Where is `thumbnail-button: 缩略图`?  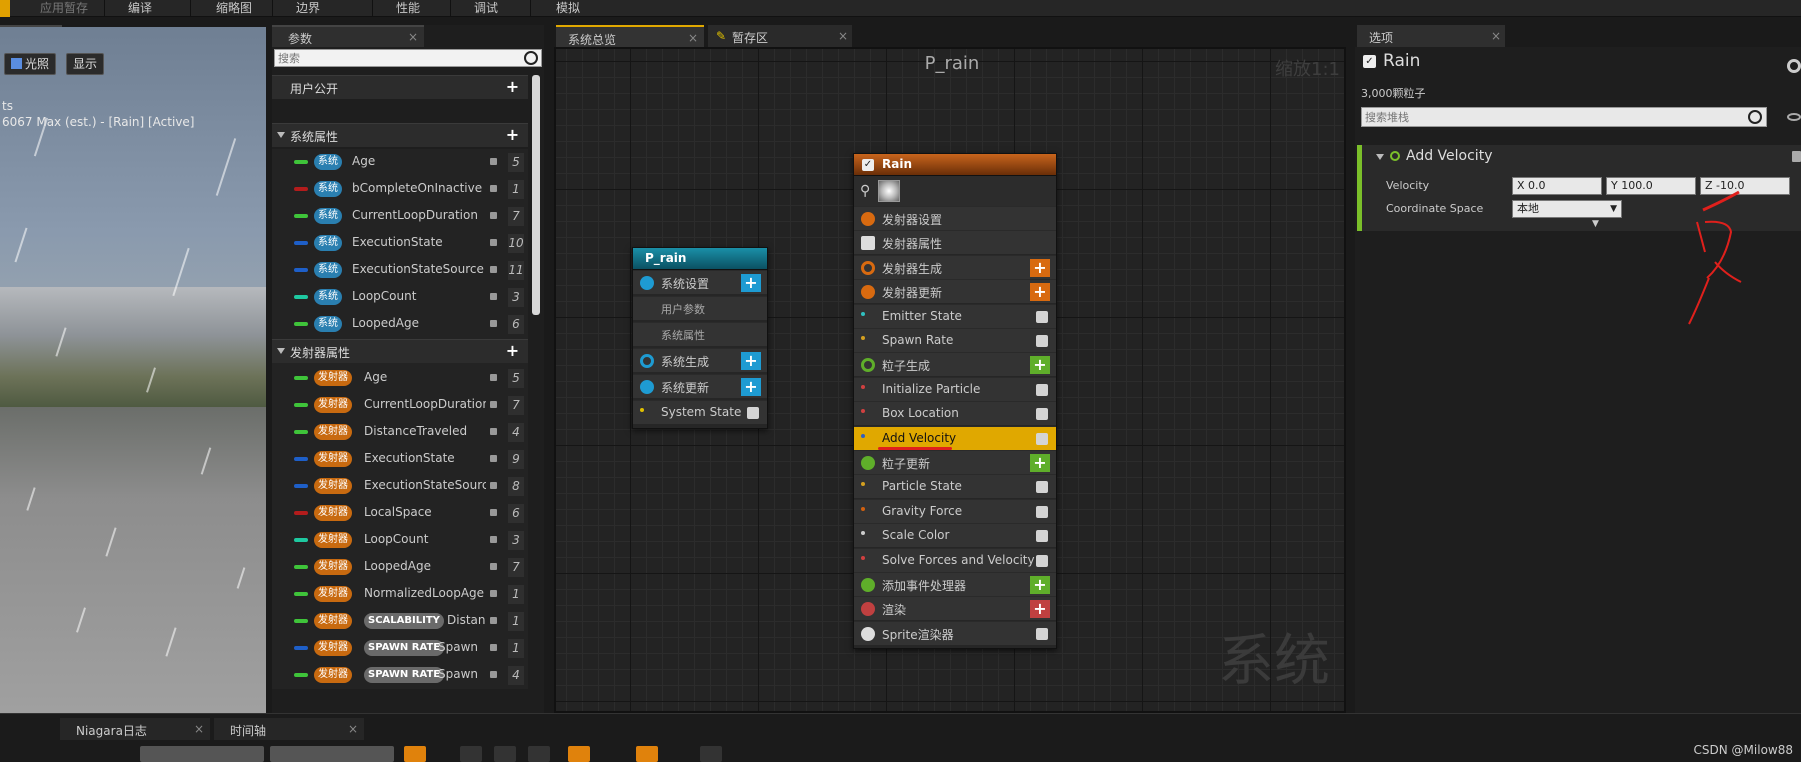 thumbnail-button: 缩略图 is located at coordinates (234, 8).